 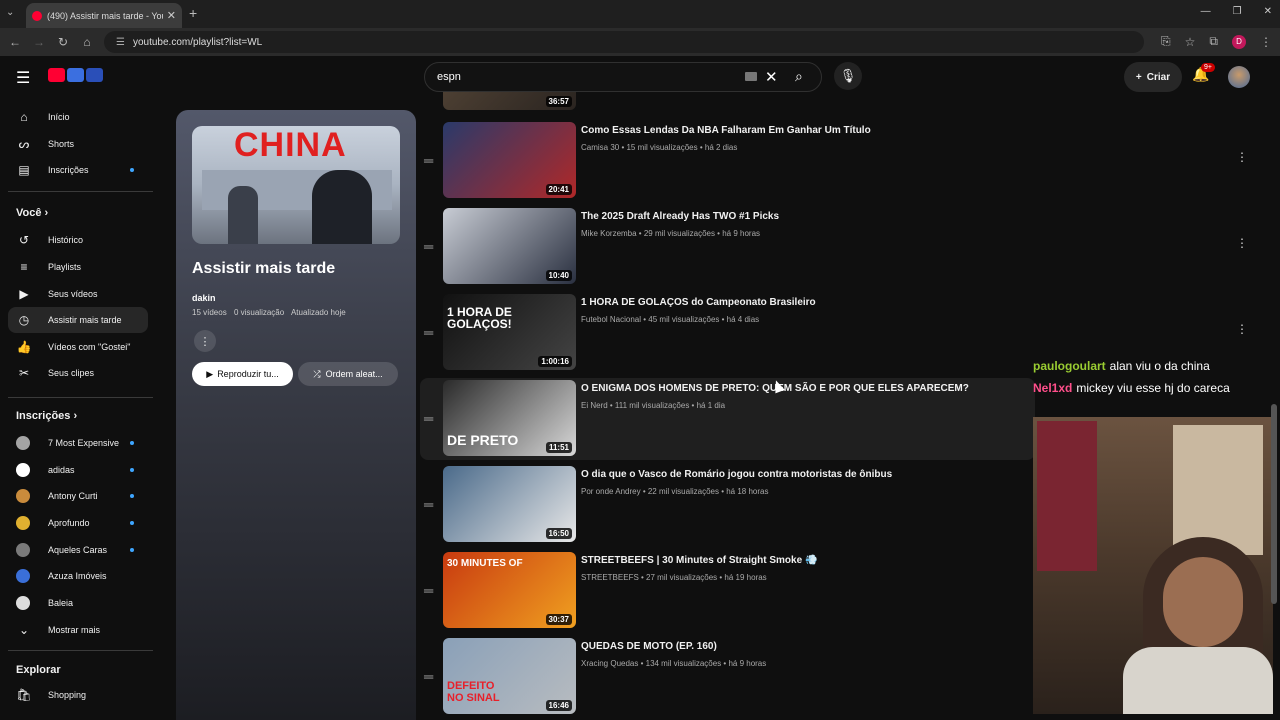 What do you see at coordinates (78, 496) in the screenshot?
I see `sidebar-channel: Antony Curti` at bounding box center [78, 496].